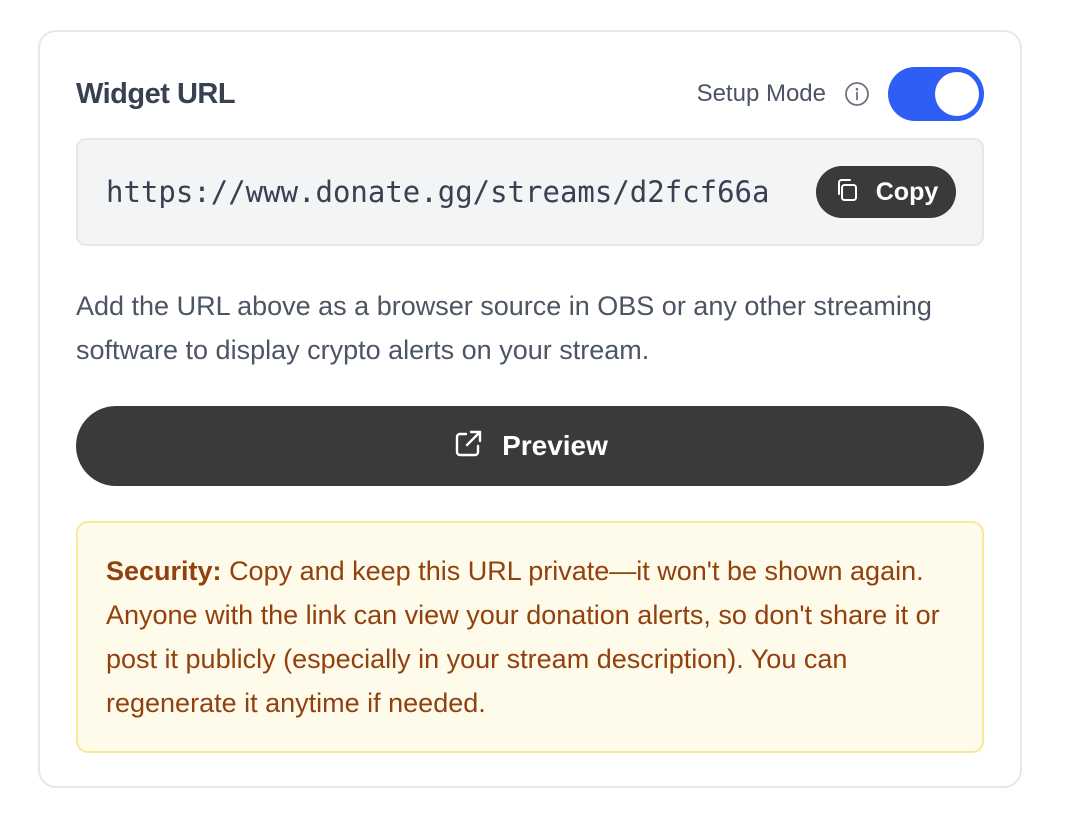  What do you see at coordinates (468, 446) in the screenshot?
I see `external-link-icon` at bounding box center [468, 446].